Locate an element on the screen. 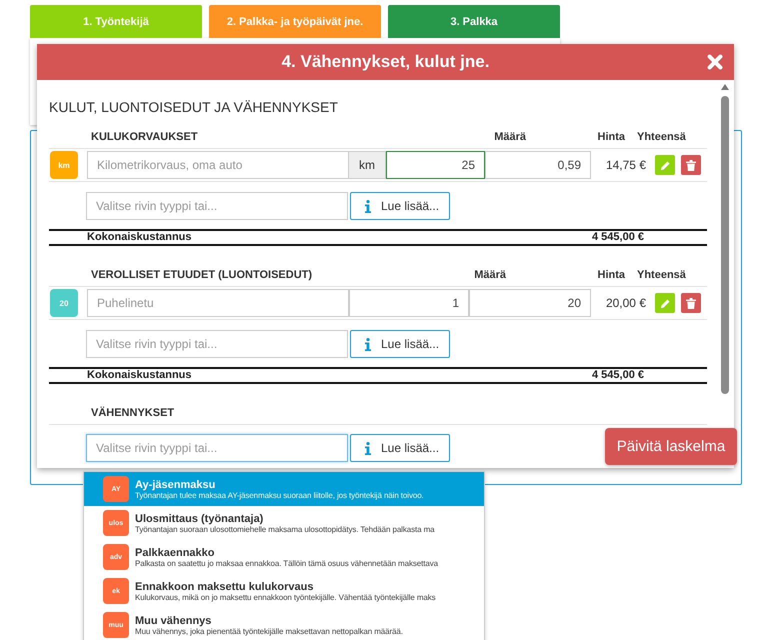 This screenshot has width=763, height=640. item-description: Muu vähennys, joka pienentää työntekijälle maksettavan nettopalkan määrää. is located at coordinates (269, 631).